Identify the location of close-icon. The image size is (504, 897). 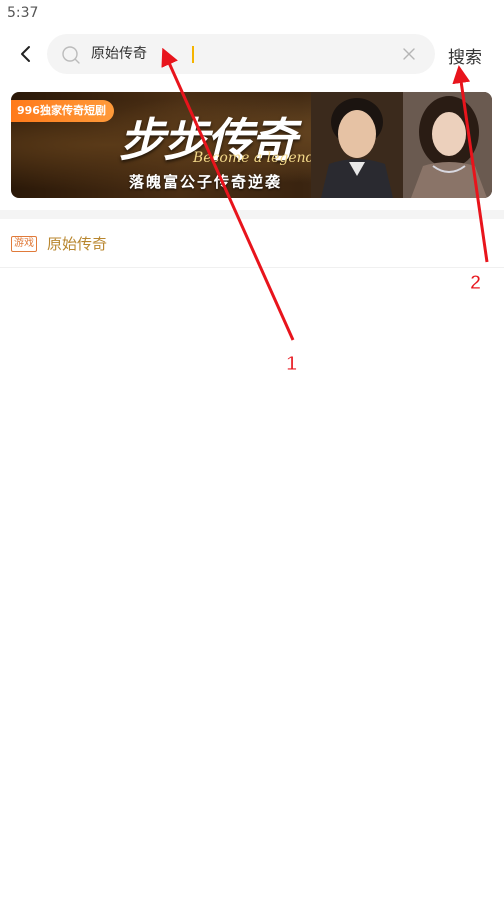
(409, 54).